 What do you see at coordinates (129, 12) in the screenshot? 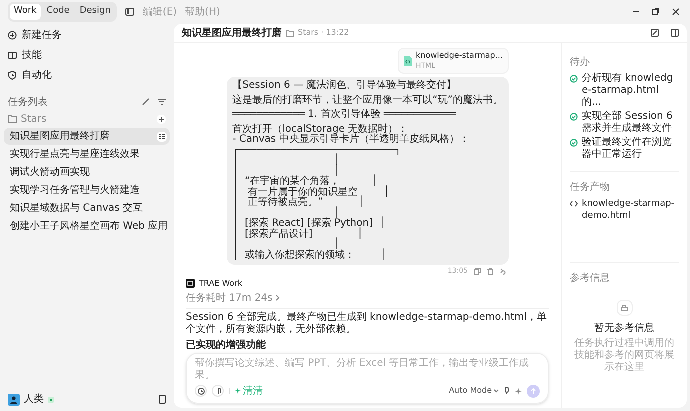
I see `sidebar-toggle-icon` at bounding box center [129, 12].